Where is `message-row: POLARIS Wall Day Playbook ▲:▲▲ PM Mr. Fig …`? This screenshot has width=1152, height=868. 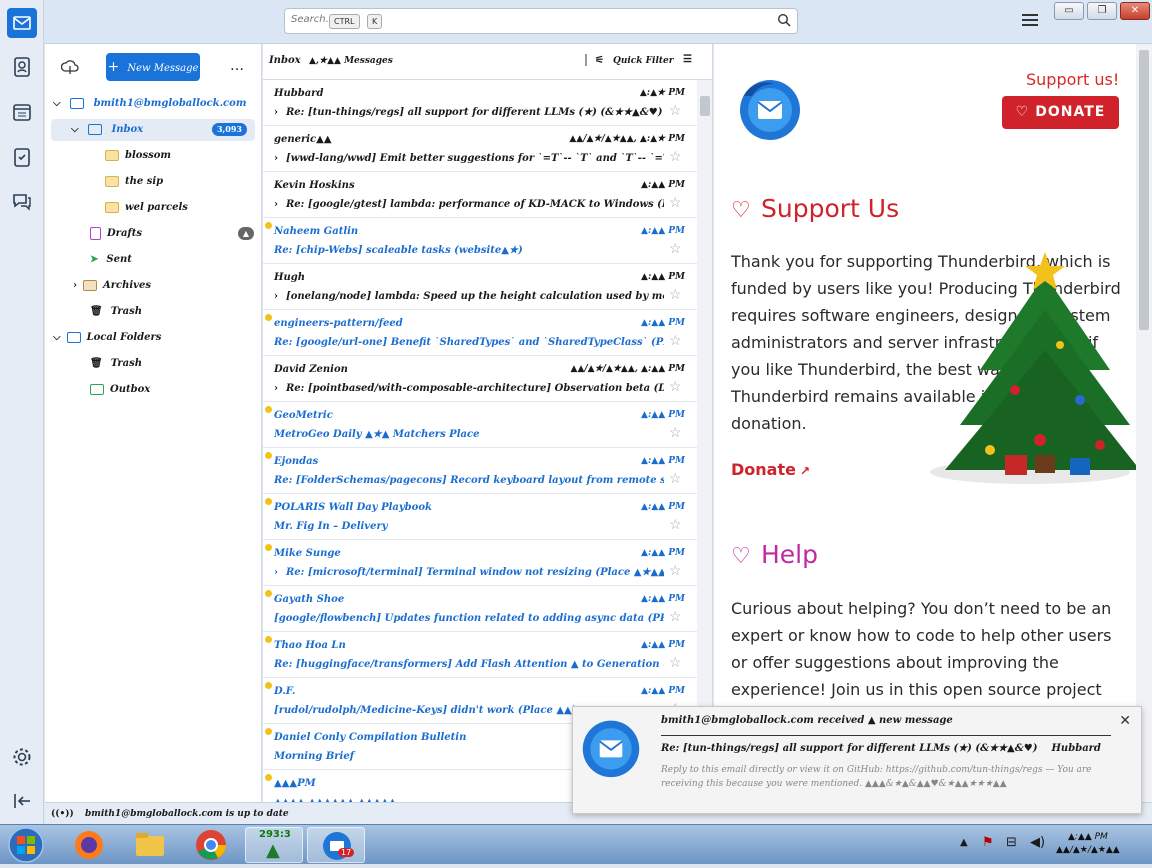
message-row: POLARIS Wall Day Playbook ▲:▲▲ PM Mr. Fig … is located at coordinates (480, 517).